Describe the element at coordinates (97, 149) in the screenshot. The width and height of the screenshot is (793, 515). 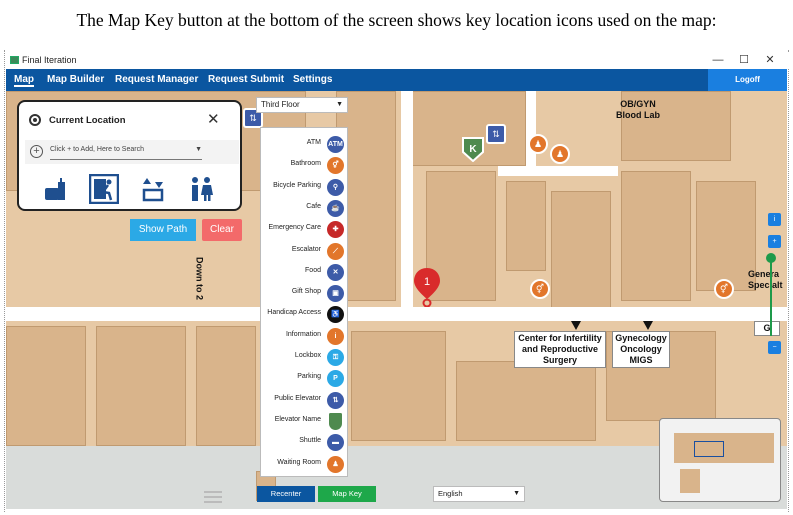
I see `search-placeholder: Click + to Add, Here to Search` at that location.